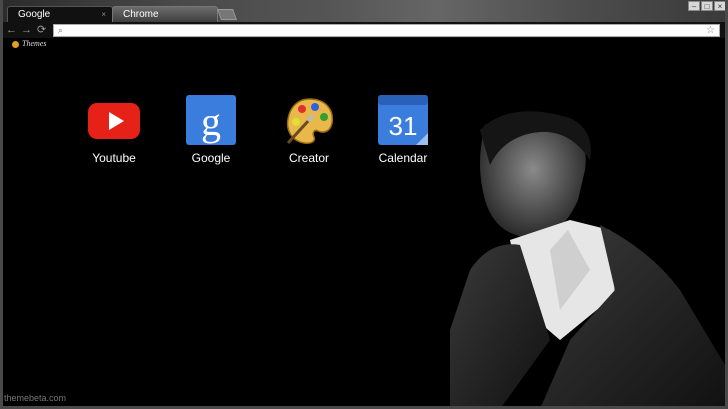  Describe the element at coordinates (34, 14) in the screenshot. I see `tab-label: Google` at that location.